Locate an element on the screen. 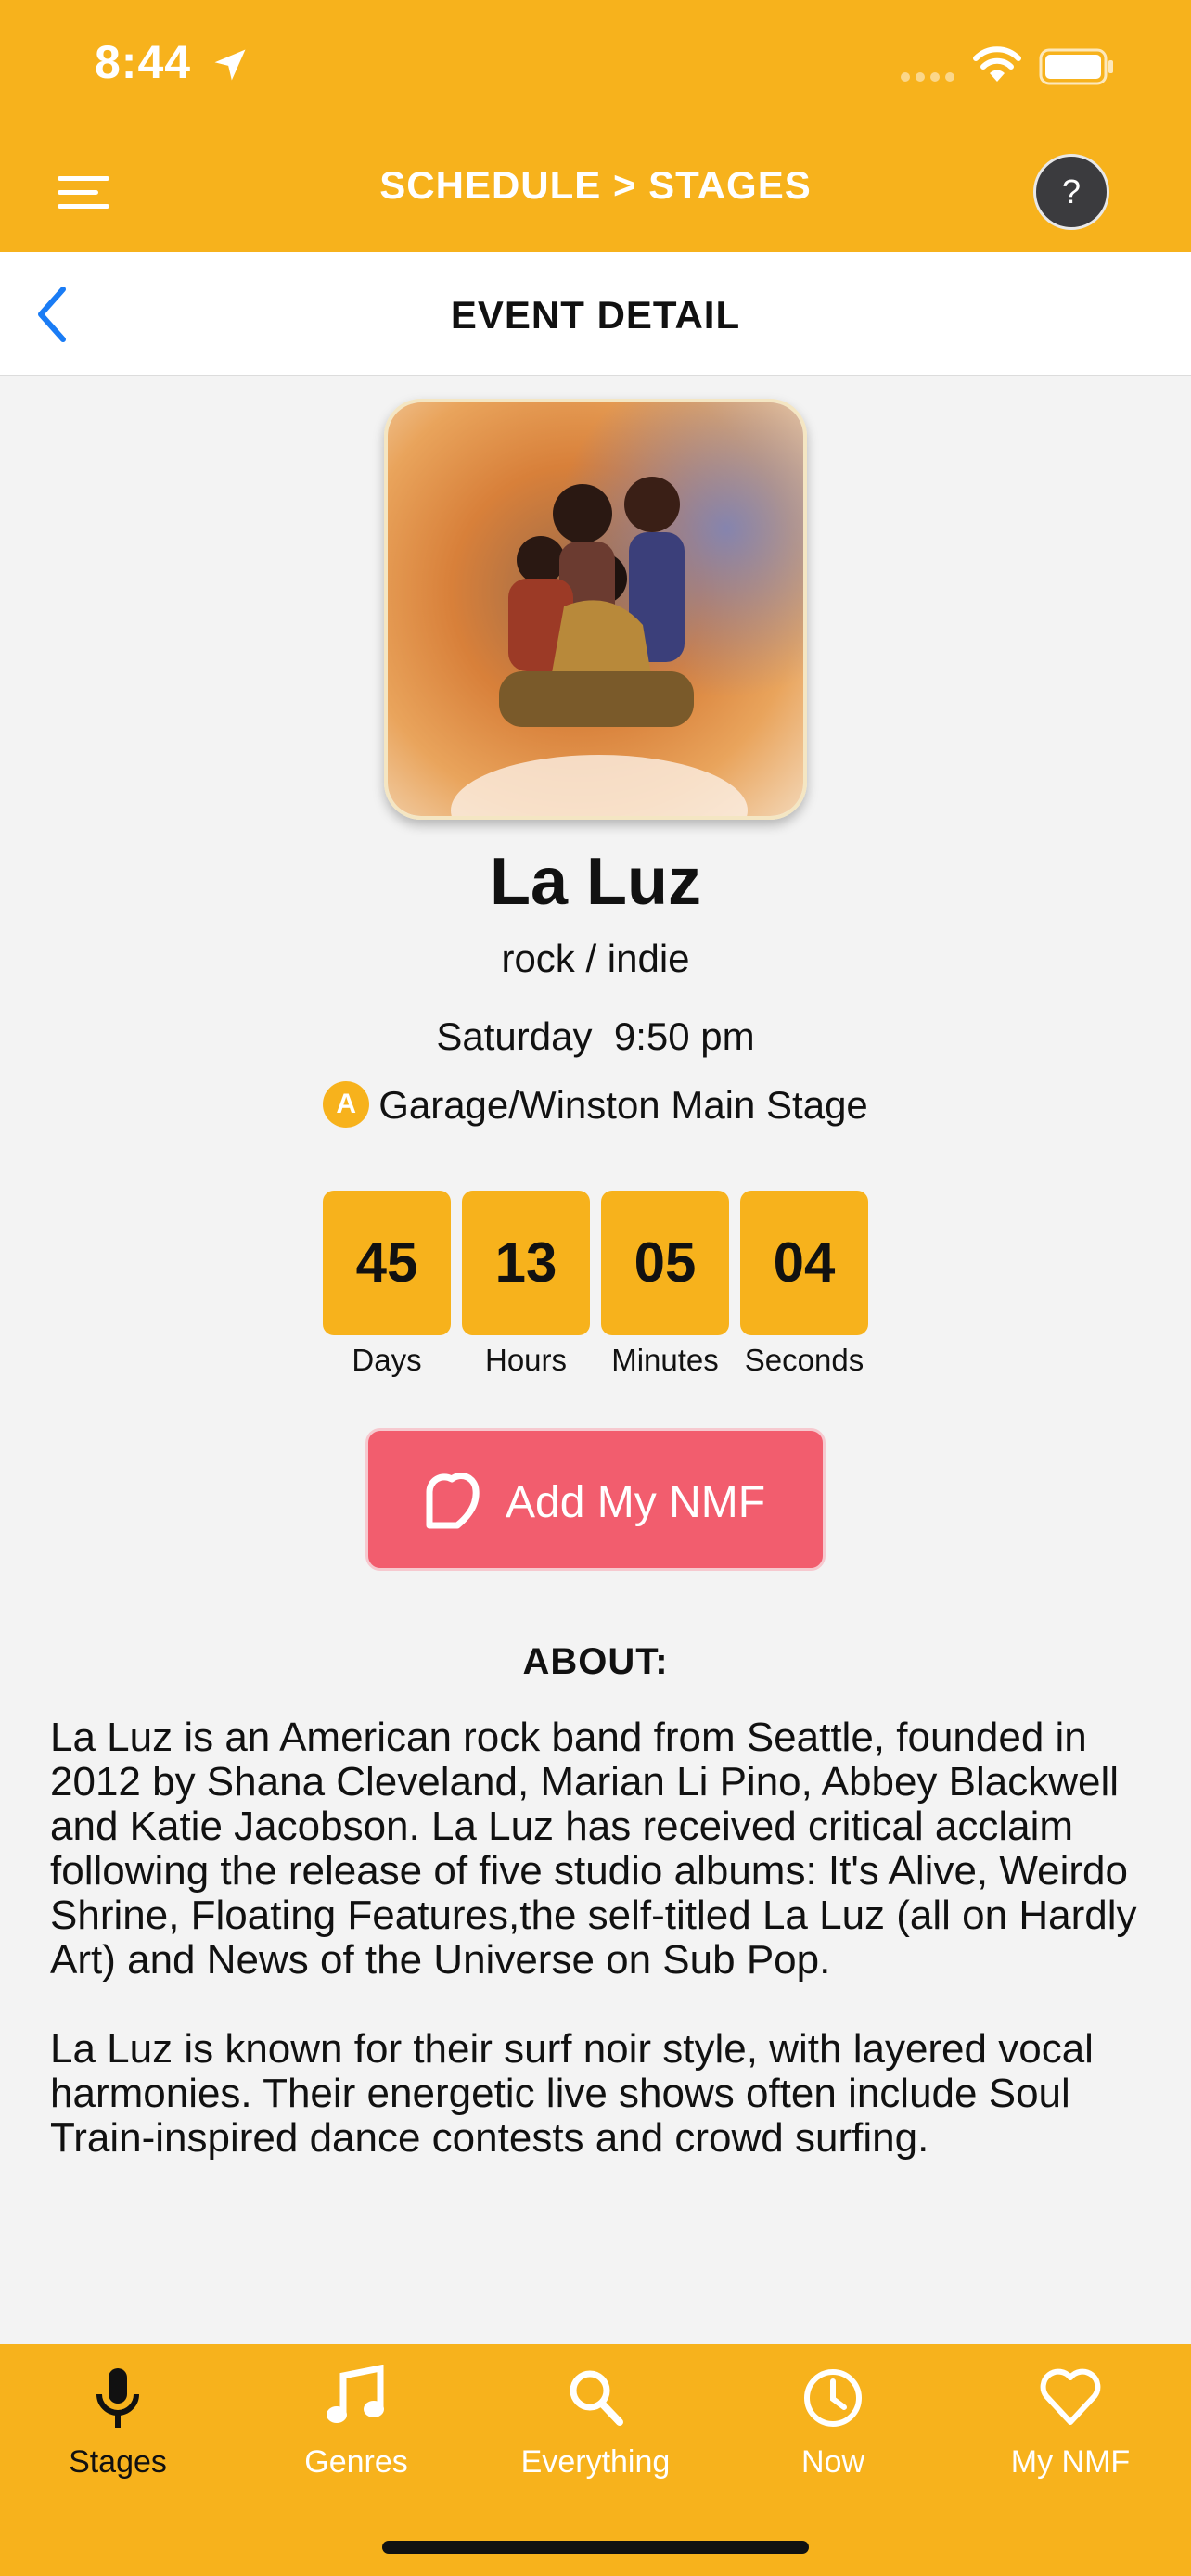 This screenshot has width=1191, height=2576. cellular-signal-icon is located at coordinates (927, 77).